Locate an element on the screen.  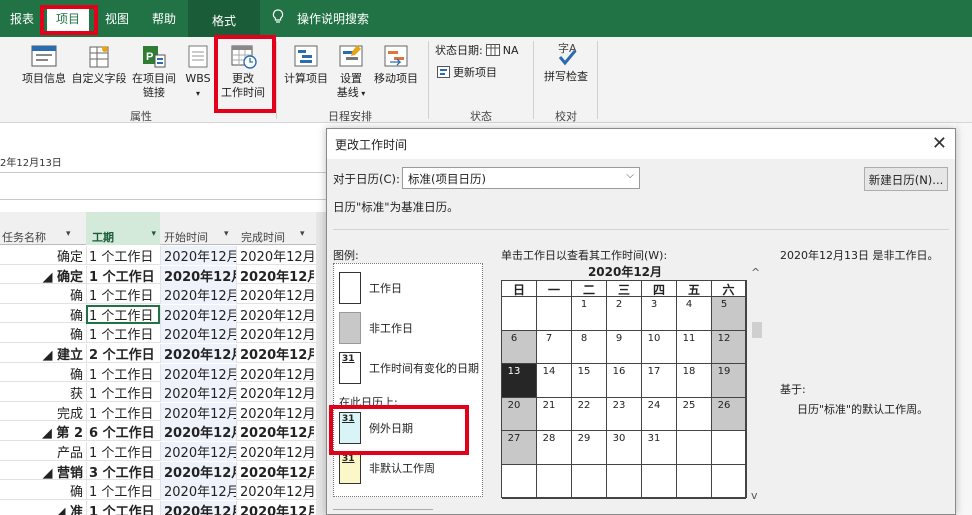
table-row: ◢ 第 26 个工作日2020年12月2020年12月 is located at coordinates (158, 431).